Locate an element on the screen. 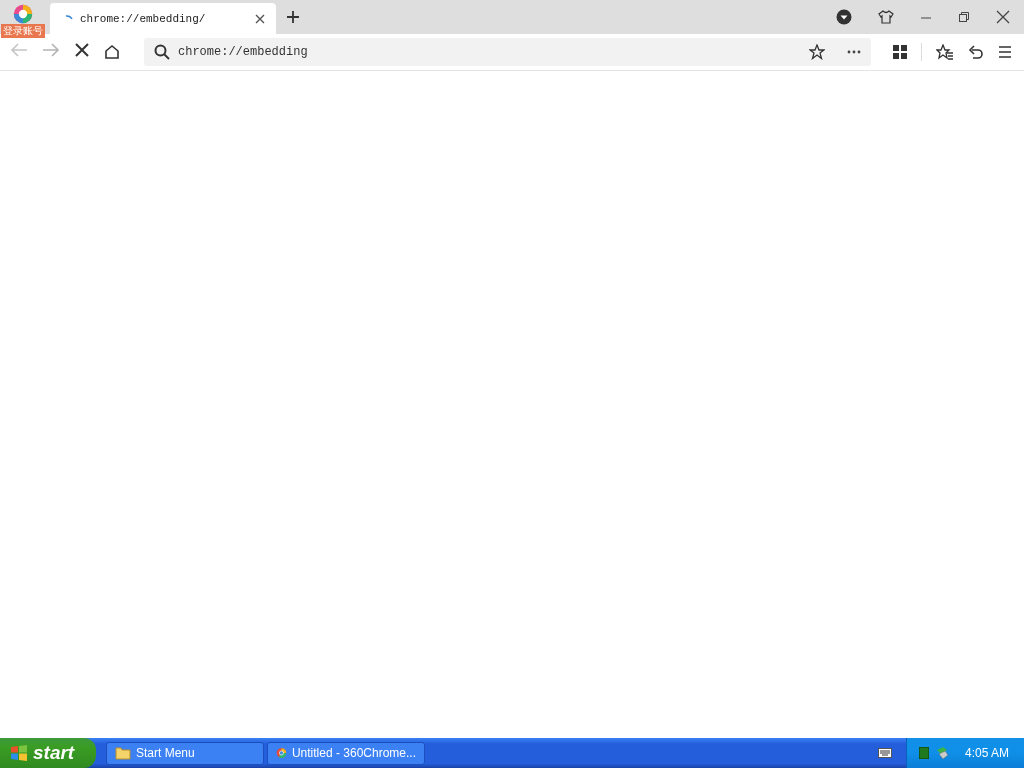  start-button: start is located at coordinates (48, 753).